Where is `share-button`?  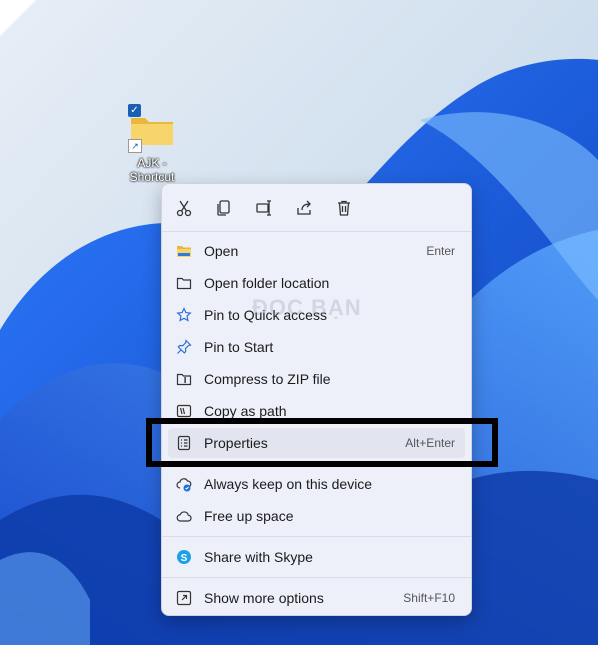
share-button is located at coordinates (304, 208).